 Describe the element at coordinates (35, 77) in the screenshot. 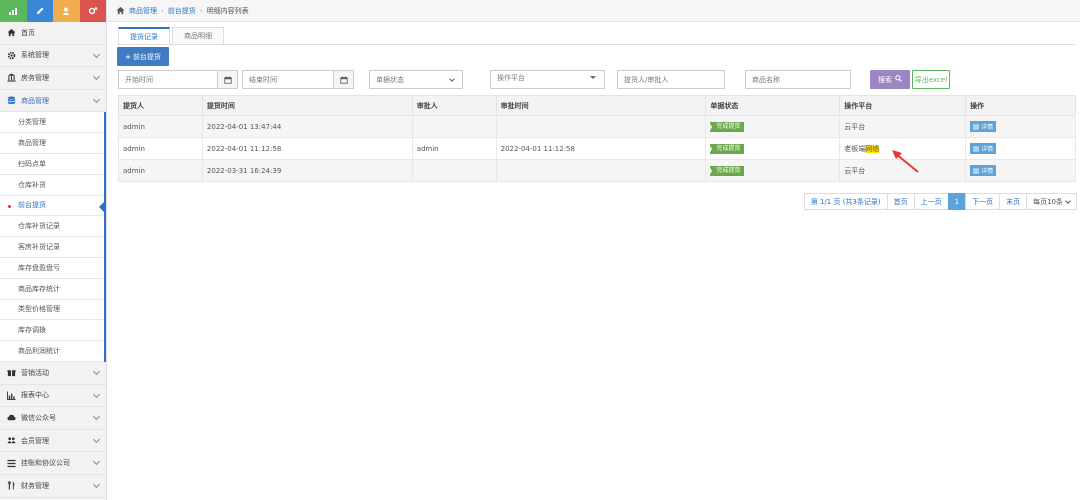

I see `sidebar-item-label: 房务管理` at that location.